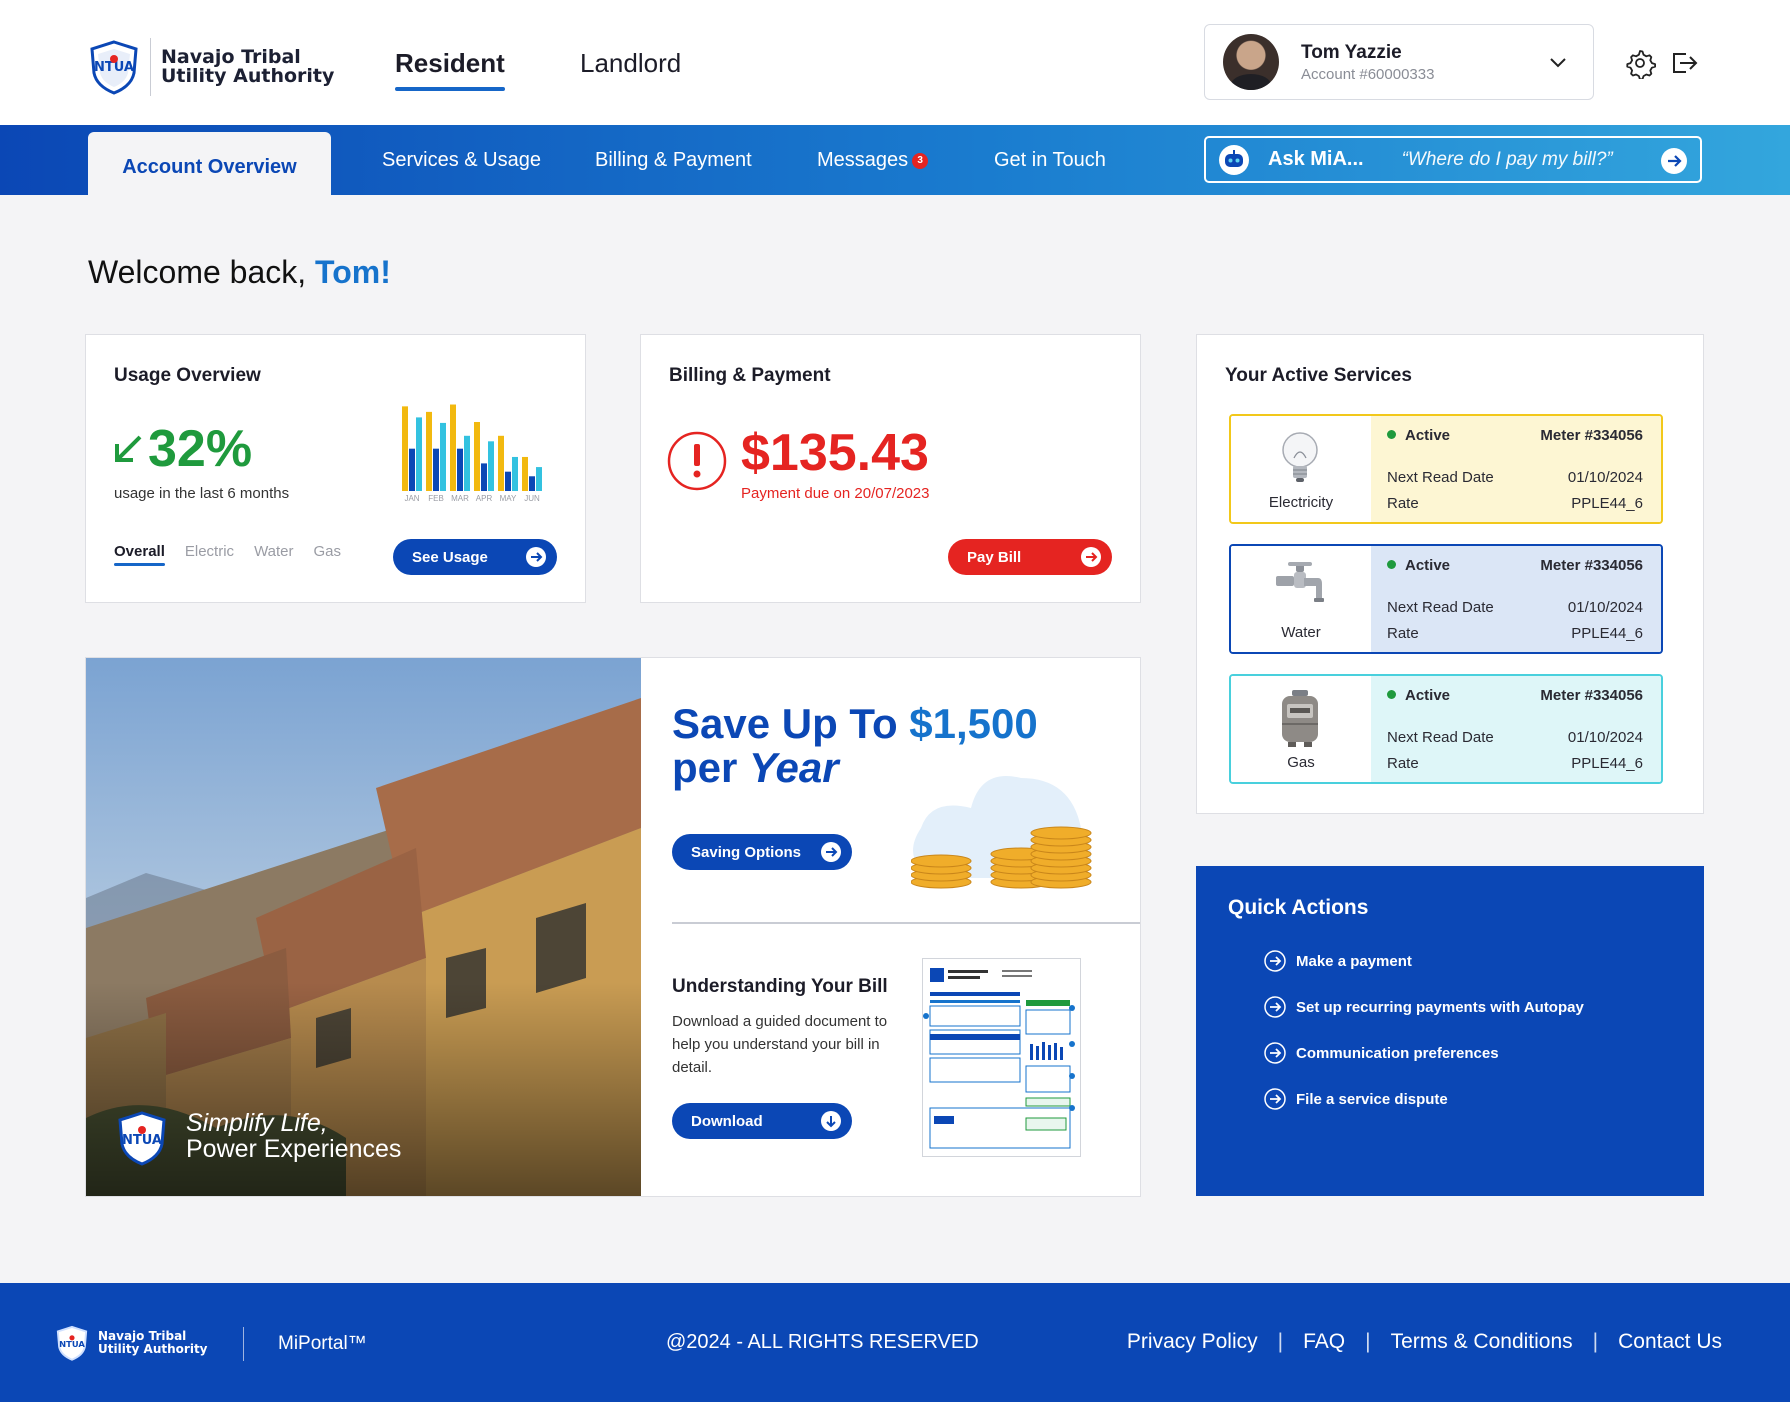 The width and height of the screenshot is (1790, 1402). Describe the element at coordinates (1640, 63) in the screenshot. I see `gear-icon` at that location.